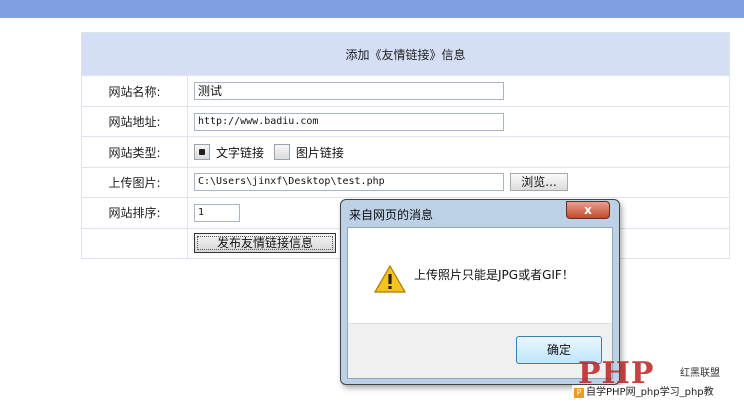  Describe the element at coordinates (390, 279) in the screenshot. I see `warning-icon` at that location.